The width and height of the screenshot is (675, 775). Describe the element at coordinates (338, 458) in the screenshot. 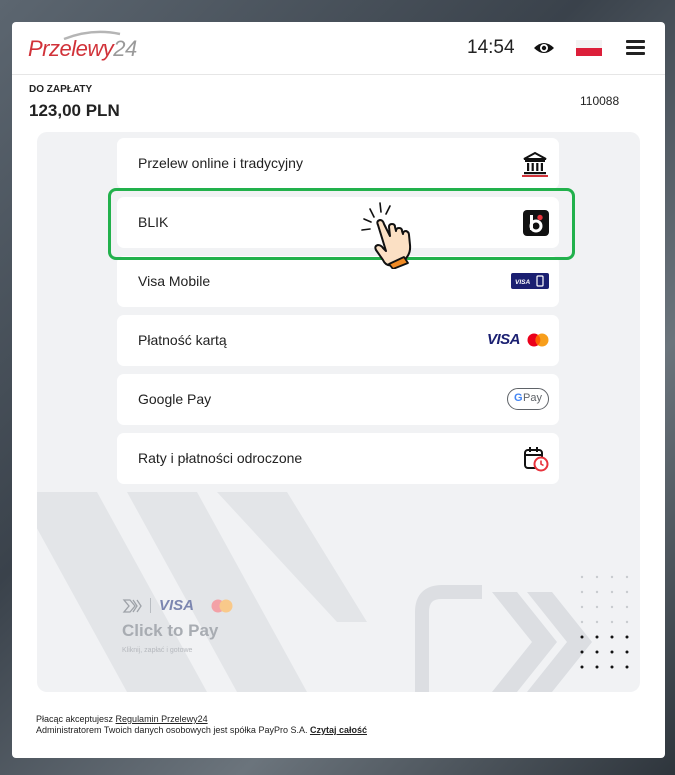

I see `method-installments: Raty i płatności odroczone` at that location.